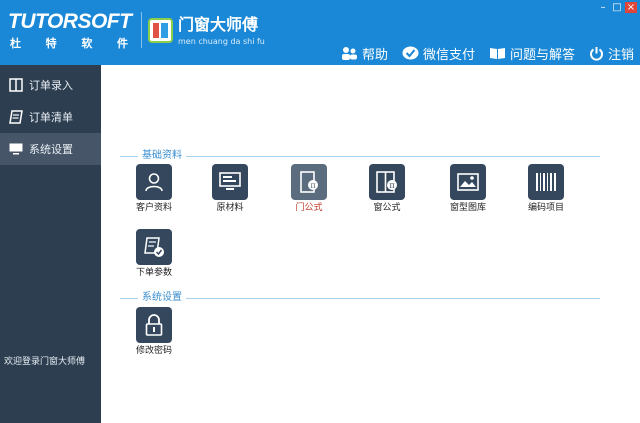  I want to click on tile-window-gallery: 窗型图库, so click(468, 193).